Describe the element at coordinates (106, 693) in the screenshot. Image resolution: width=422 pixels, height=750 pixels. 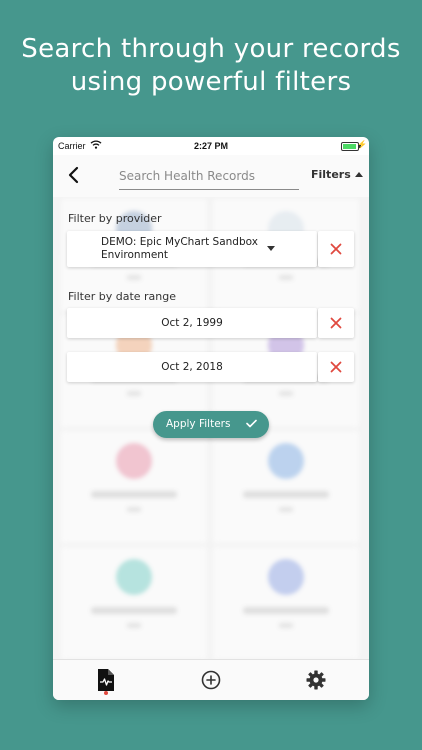
I see `active-tab-indicator` at that location.